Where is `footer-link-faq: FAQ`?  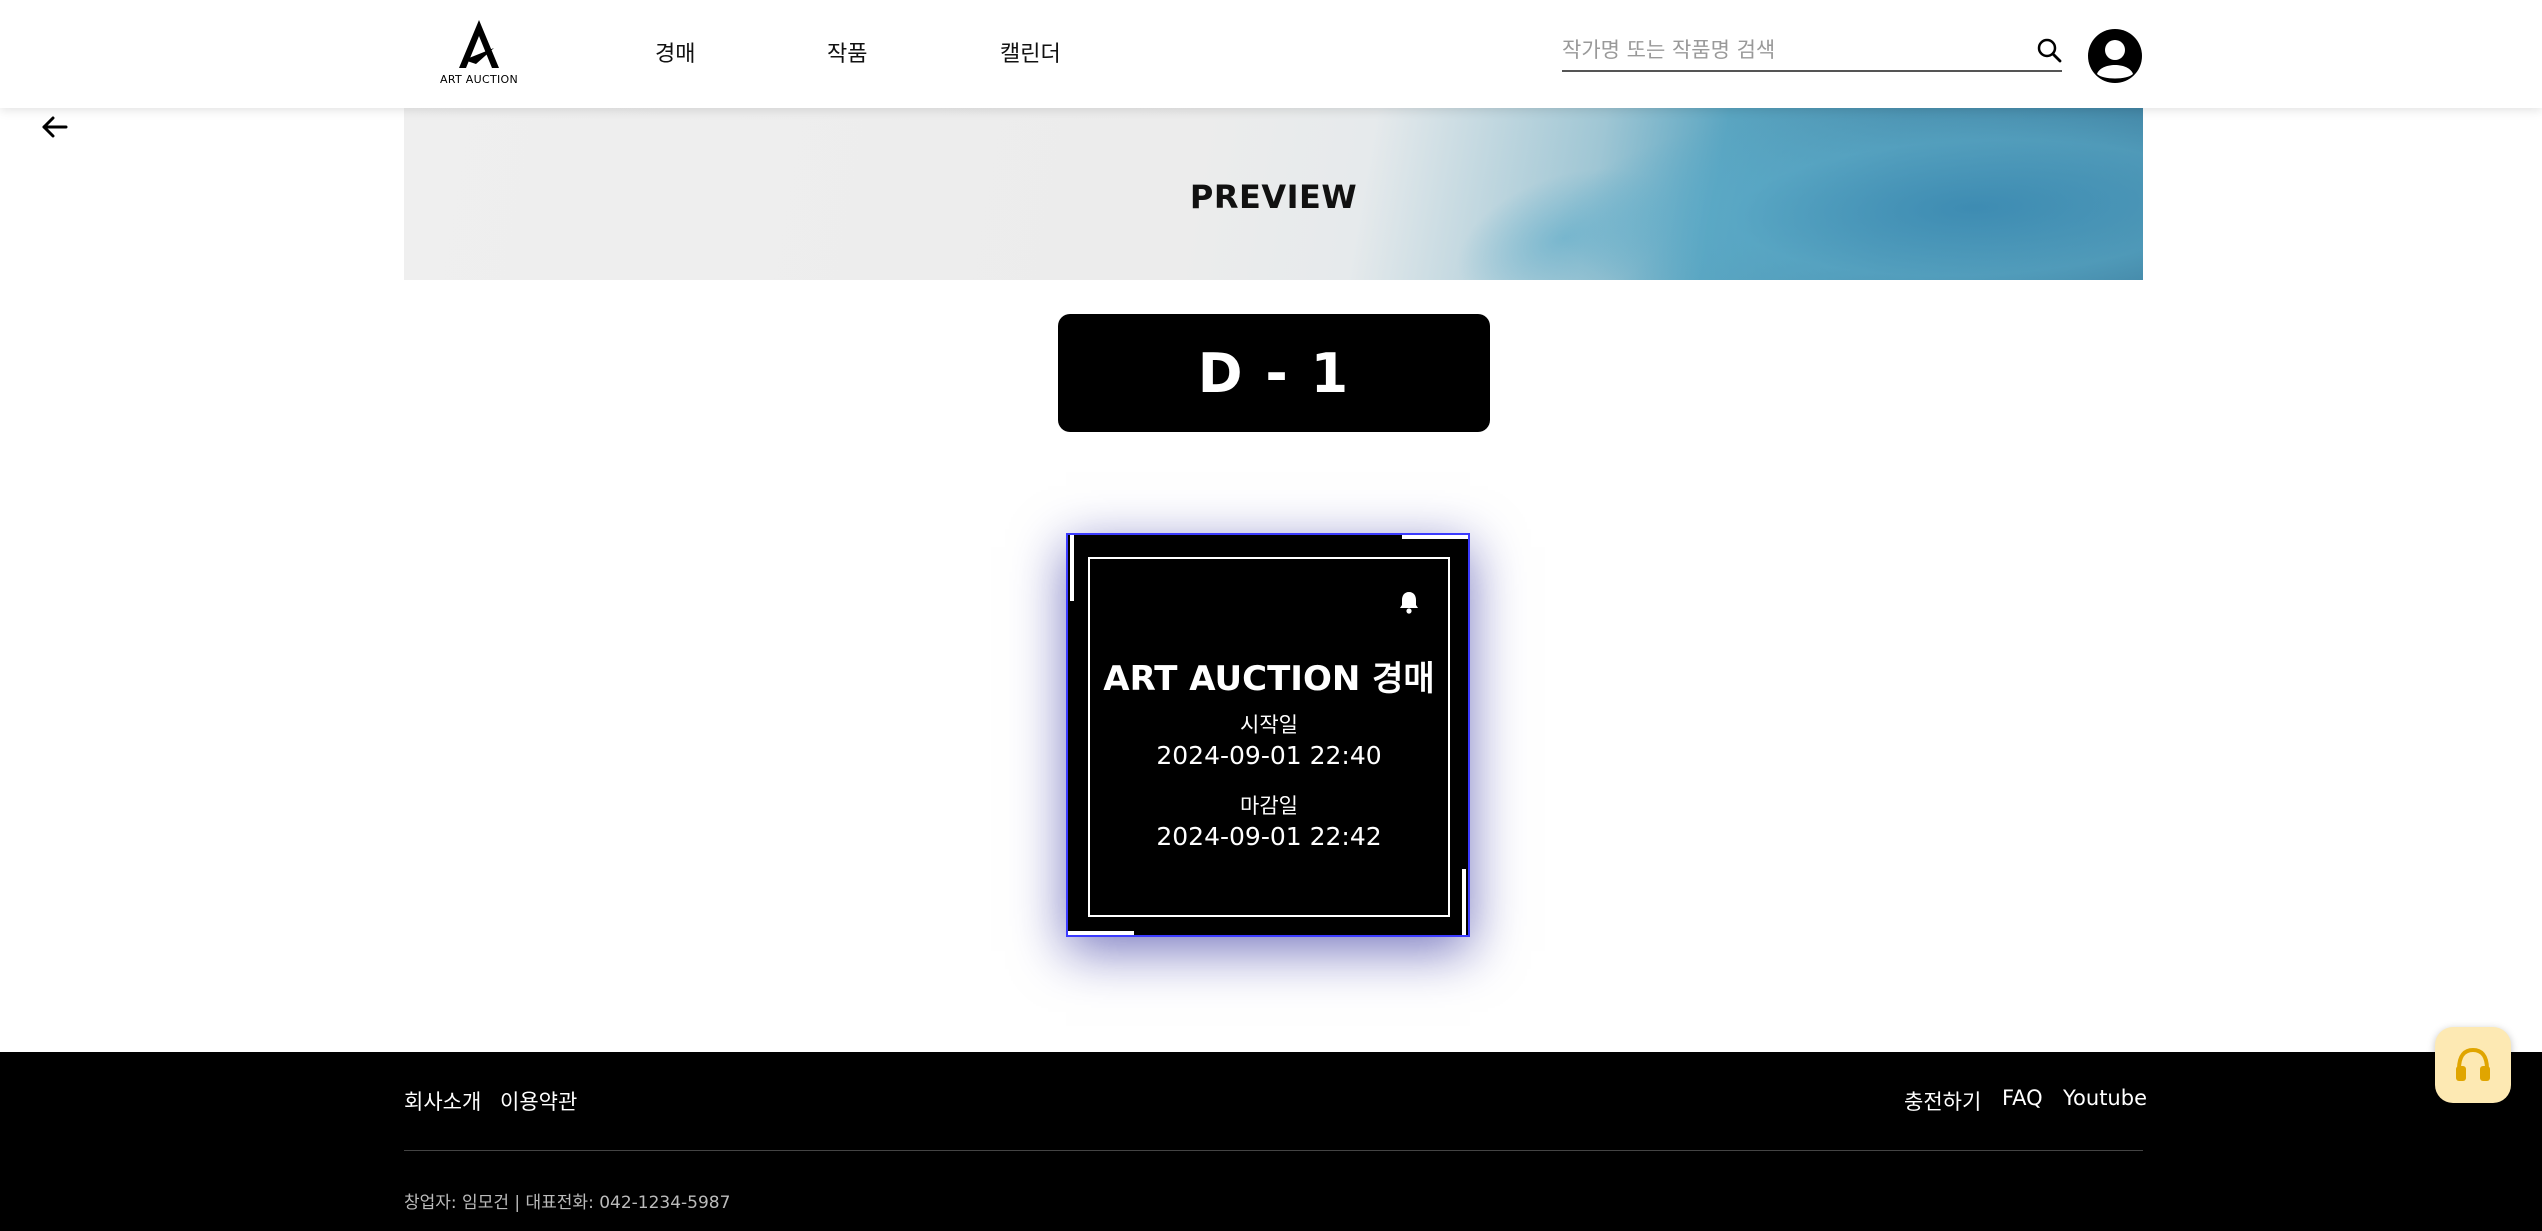
footer-link-faq: FAQ is located at coordinates (2022, 1098).